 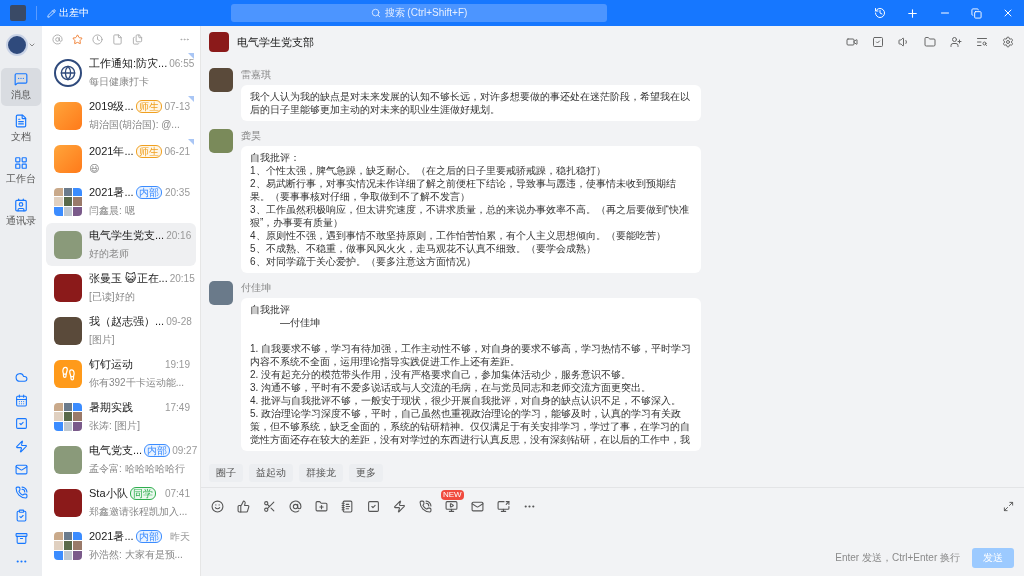 What do you see at coordinates (177, 151) in the screenshot?
I see `conversation-time: 06-21` at bounding box center [177, 151].